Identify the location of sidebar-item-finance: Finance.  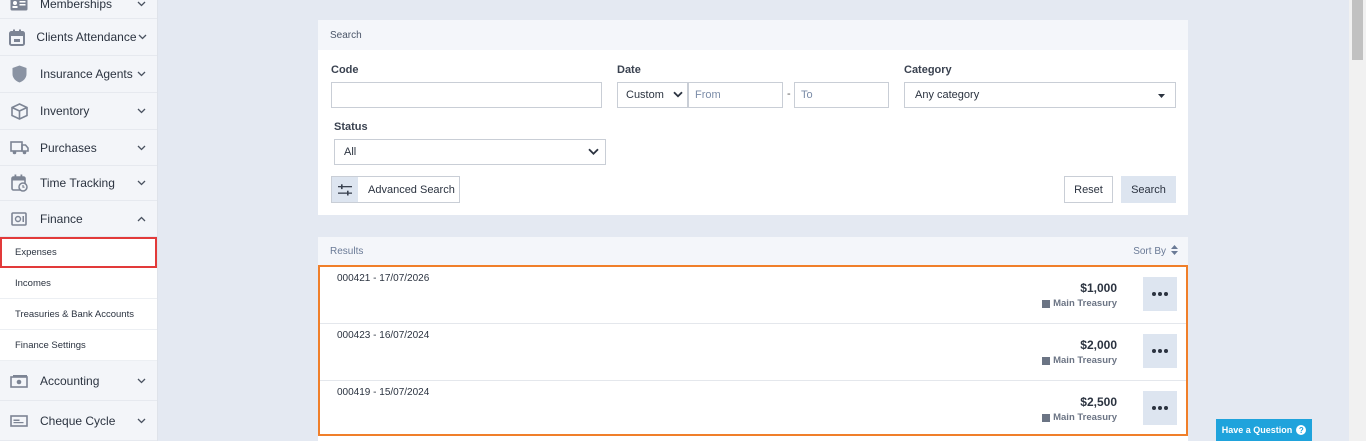
(78, 219).